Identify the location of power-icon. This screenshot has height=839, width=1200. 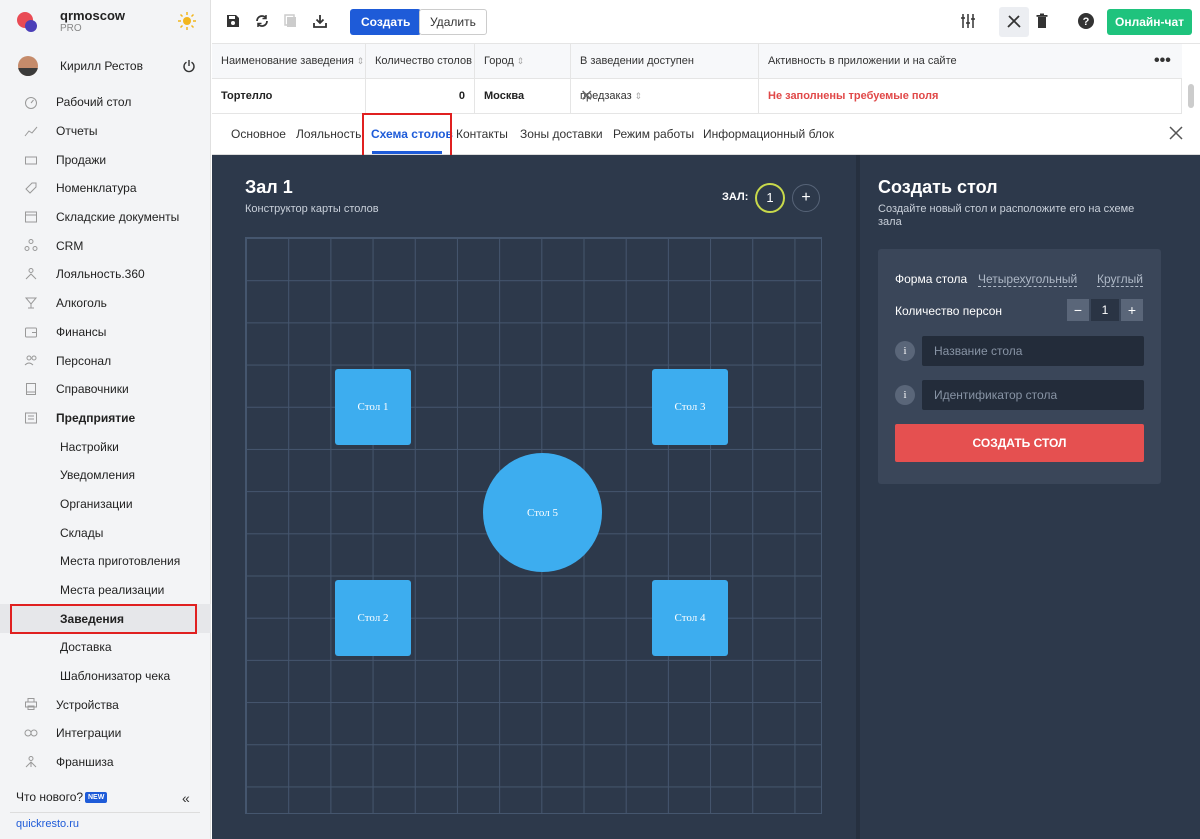
(189, 66).